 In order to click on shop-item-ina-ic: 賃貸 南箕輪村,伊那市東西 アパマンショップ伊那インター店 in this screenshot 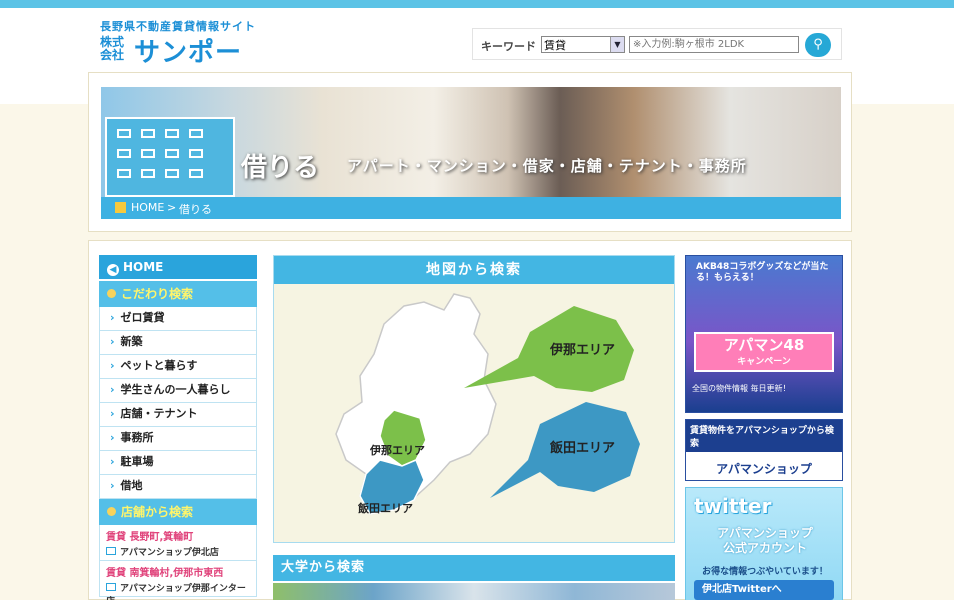, I will do `click(178, 580)`.